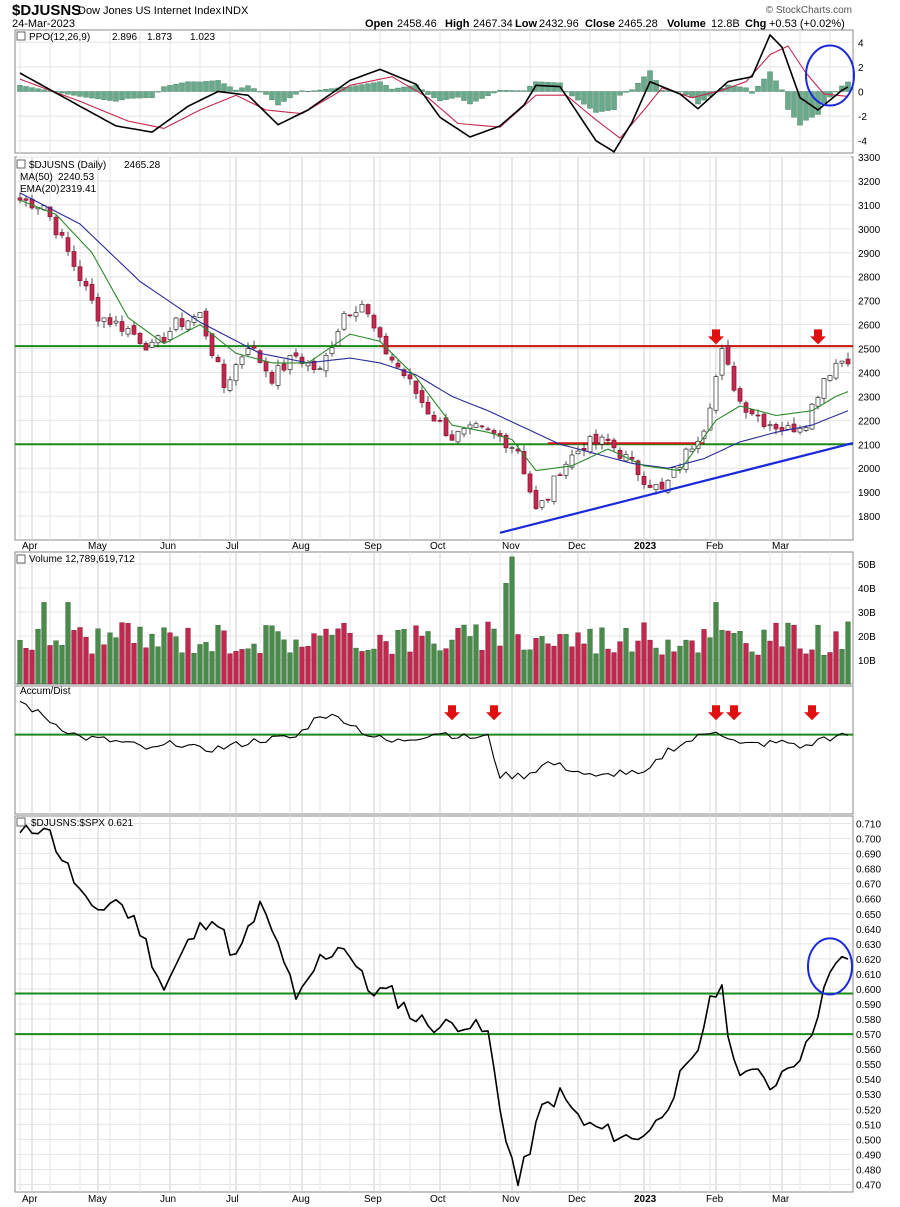  I want to click on ratio-y-tick: 0.670, so click(868, 885).